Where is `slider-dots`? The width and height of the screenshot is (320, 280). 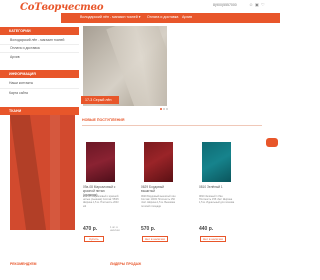
slider-dots is located at coordinates (164, 109).